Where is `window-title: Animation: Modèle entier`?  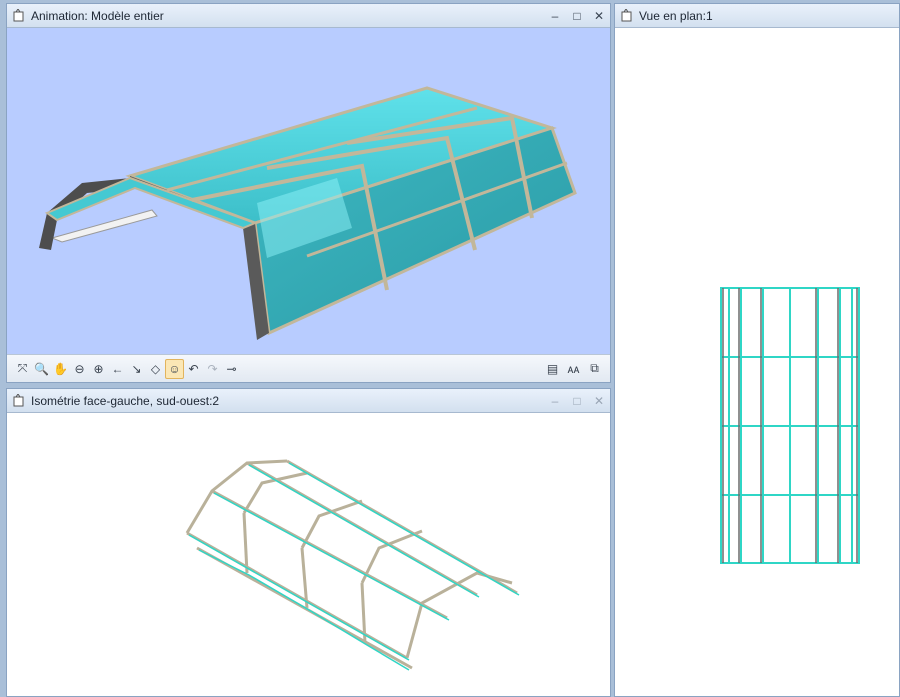
window-title: Animation: Modèle entier is located at coordinates (97, 15).